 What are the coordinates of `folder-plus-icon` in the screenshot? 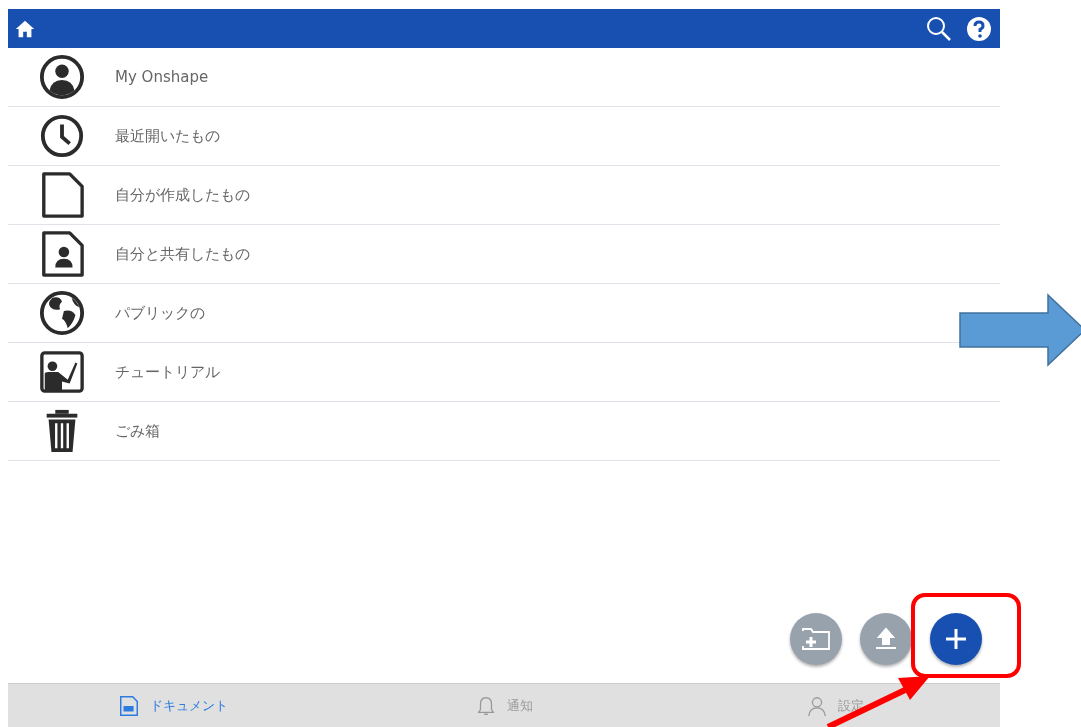 It's located at (816, 639).